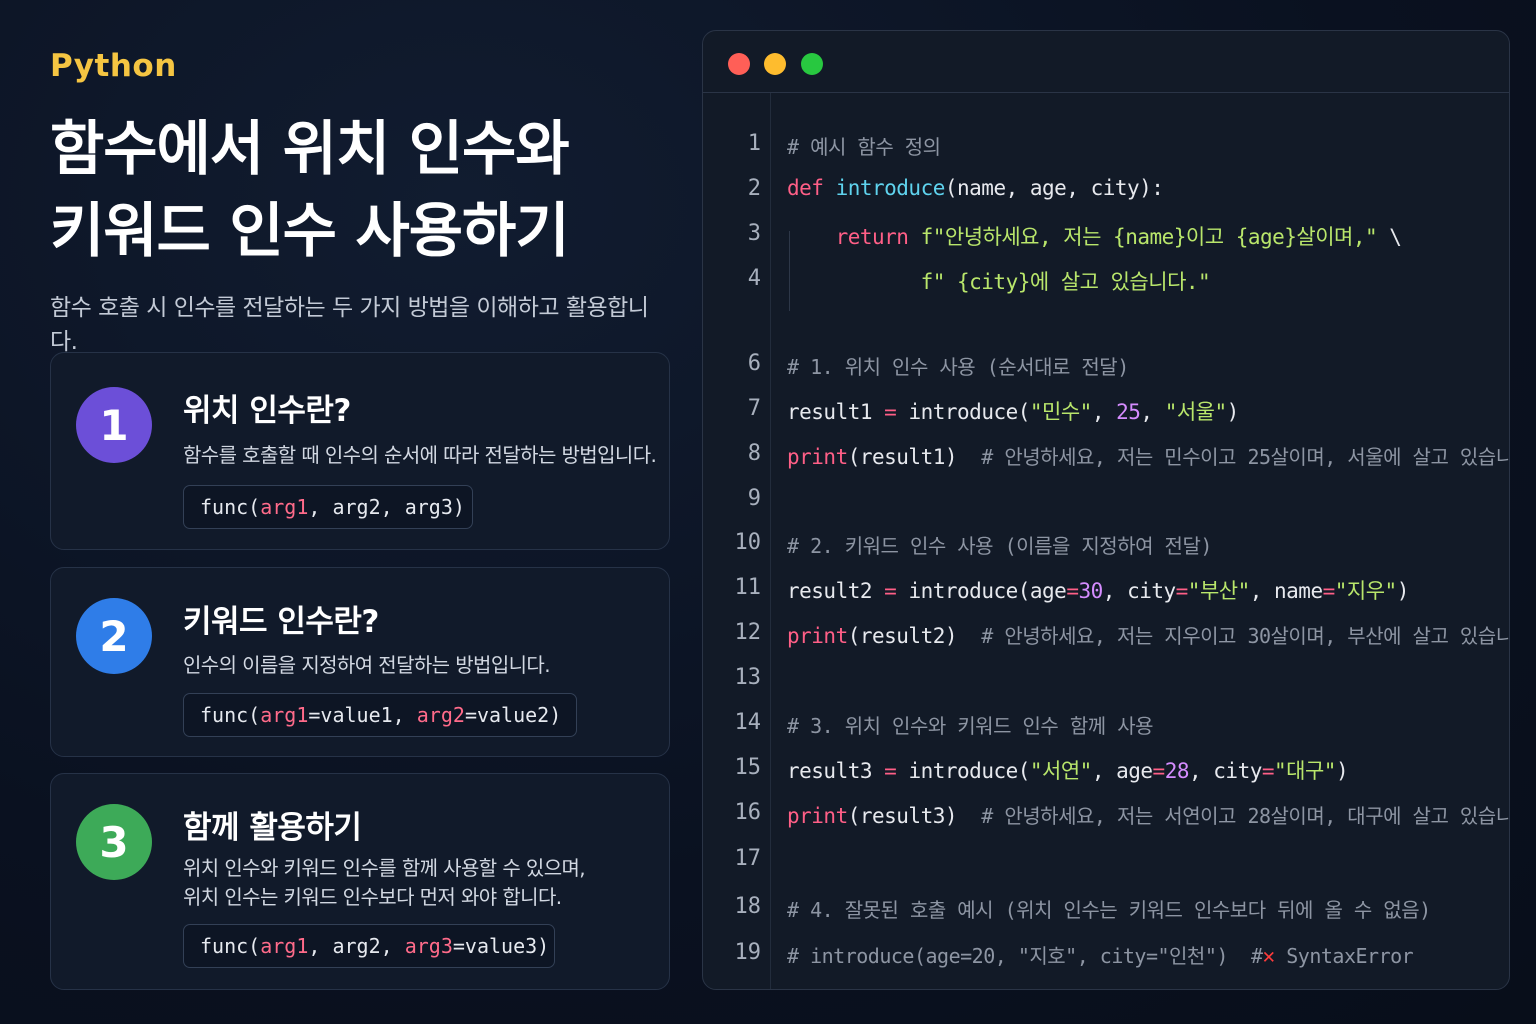 The height and width of the screenshot is (1024, 1536). I want to click on code-line: def introduce(name, age, city):, so click(975, 188).